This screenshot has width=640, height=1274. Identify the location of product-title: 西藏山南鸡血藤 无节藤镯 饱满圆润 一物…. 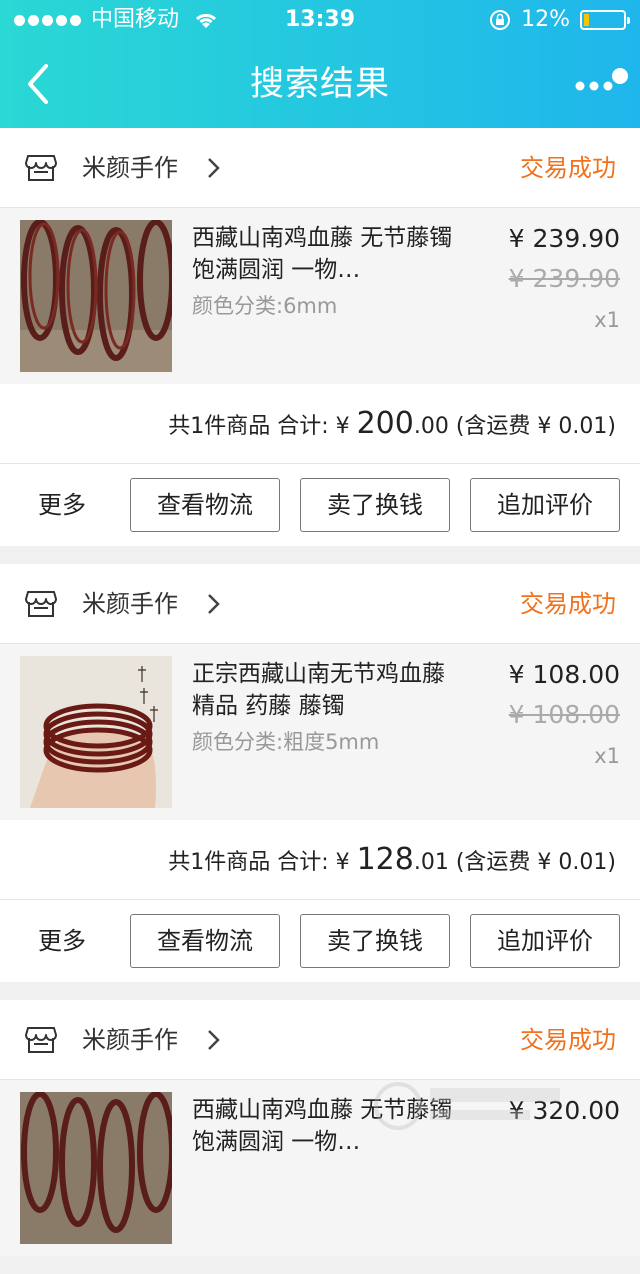
(327, 254).